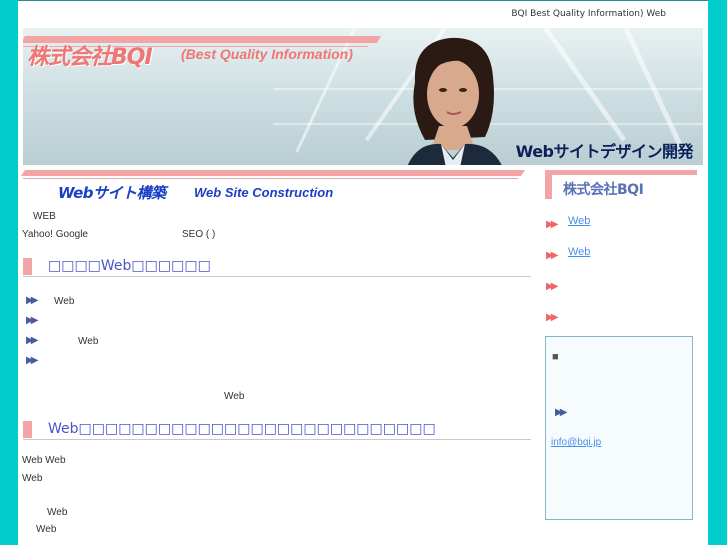 The height and width of the screenshot is (545, 727). Describe the element at coordinates (264, 192) in the screenshot. I see `section-title-en: Web Site Construction` at that location.